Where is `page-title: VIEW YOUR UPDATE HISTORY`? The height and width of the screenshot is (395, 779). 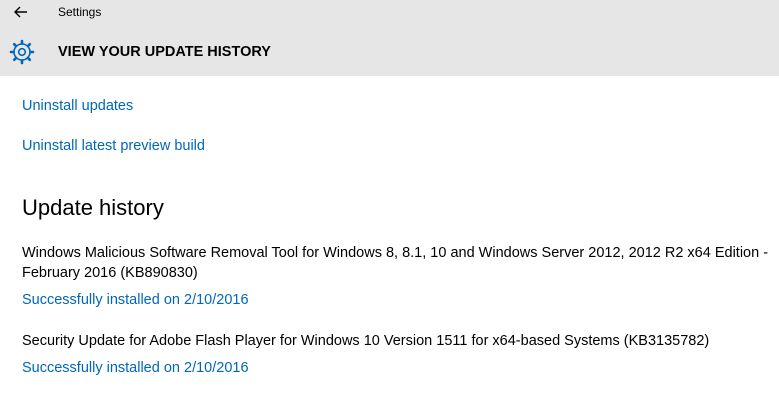 page-title: VIEW YOUR UPDATE HISTORY is located at coordinates (164, 52).